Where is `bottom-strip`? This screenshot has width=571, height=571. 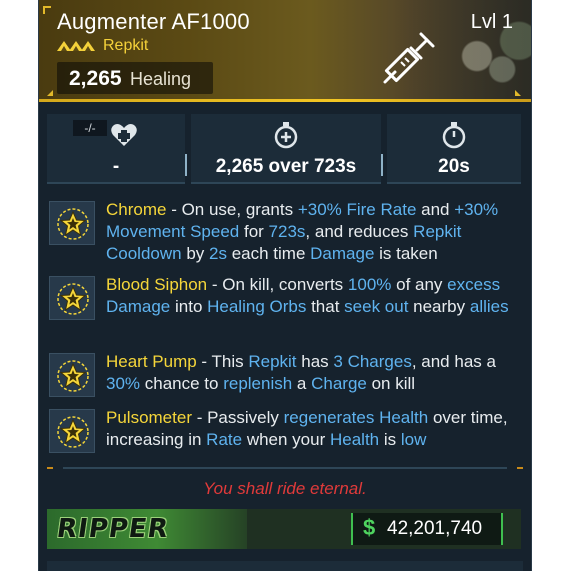
bottom-strip is located at coordinates (285, 566).